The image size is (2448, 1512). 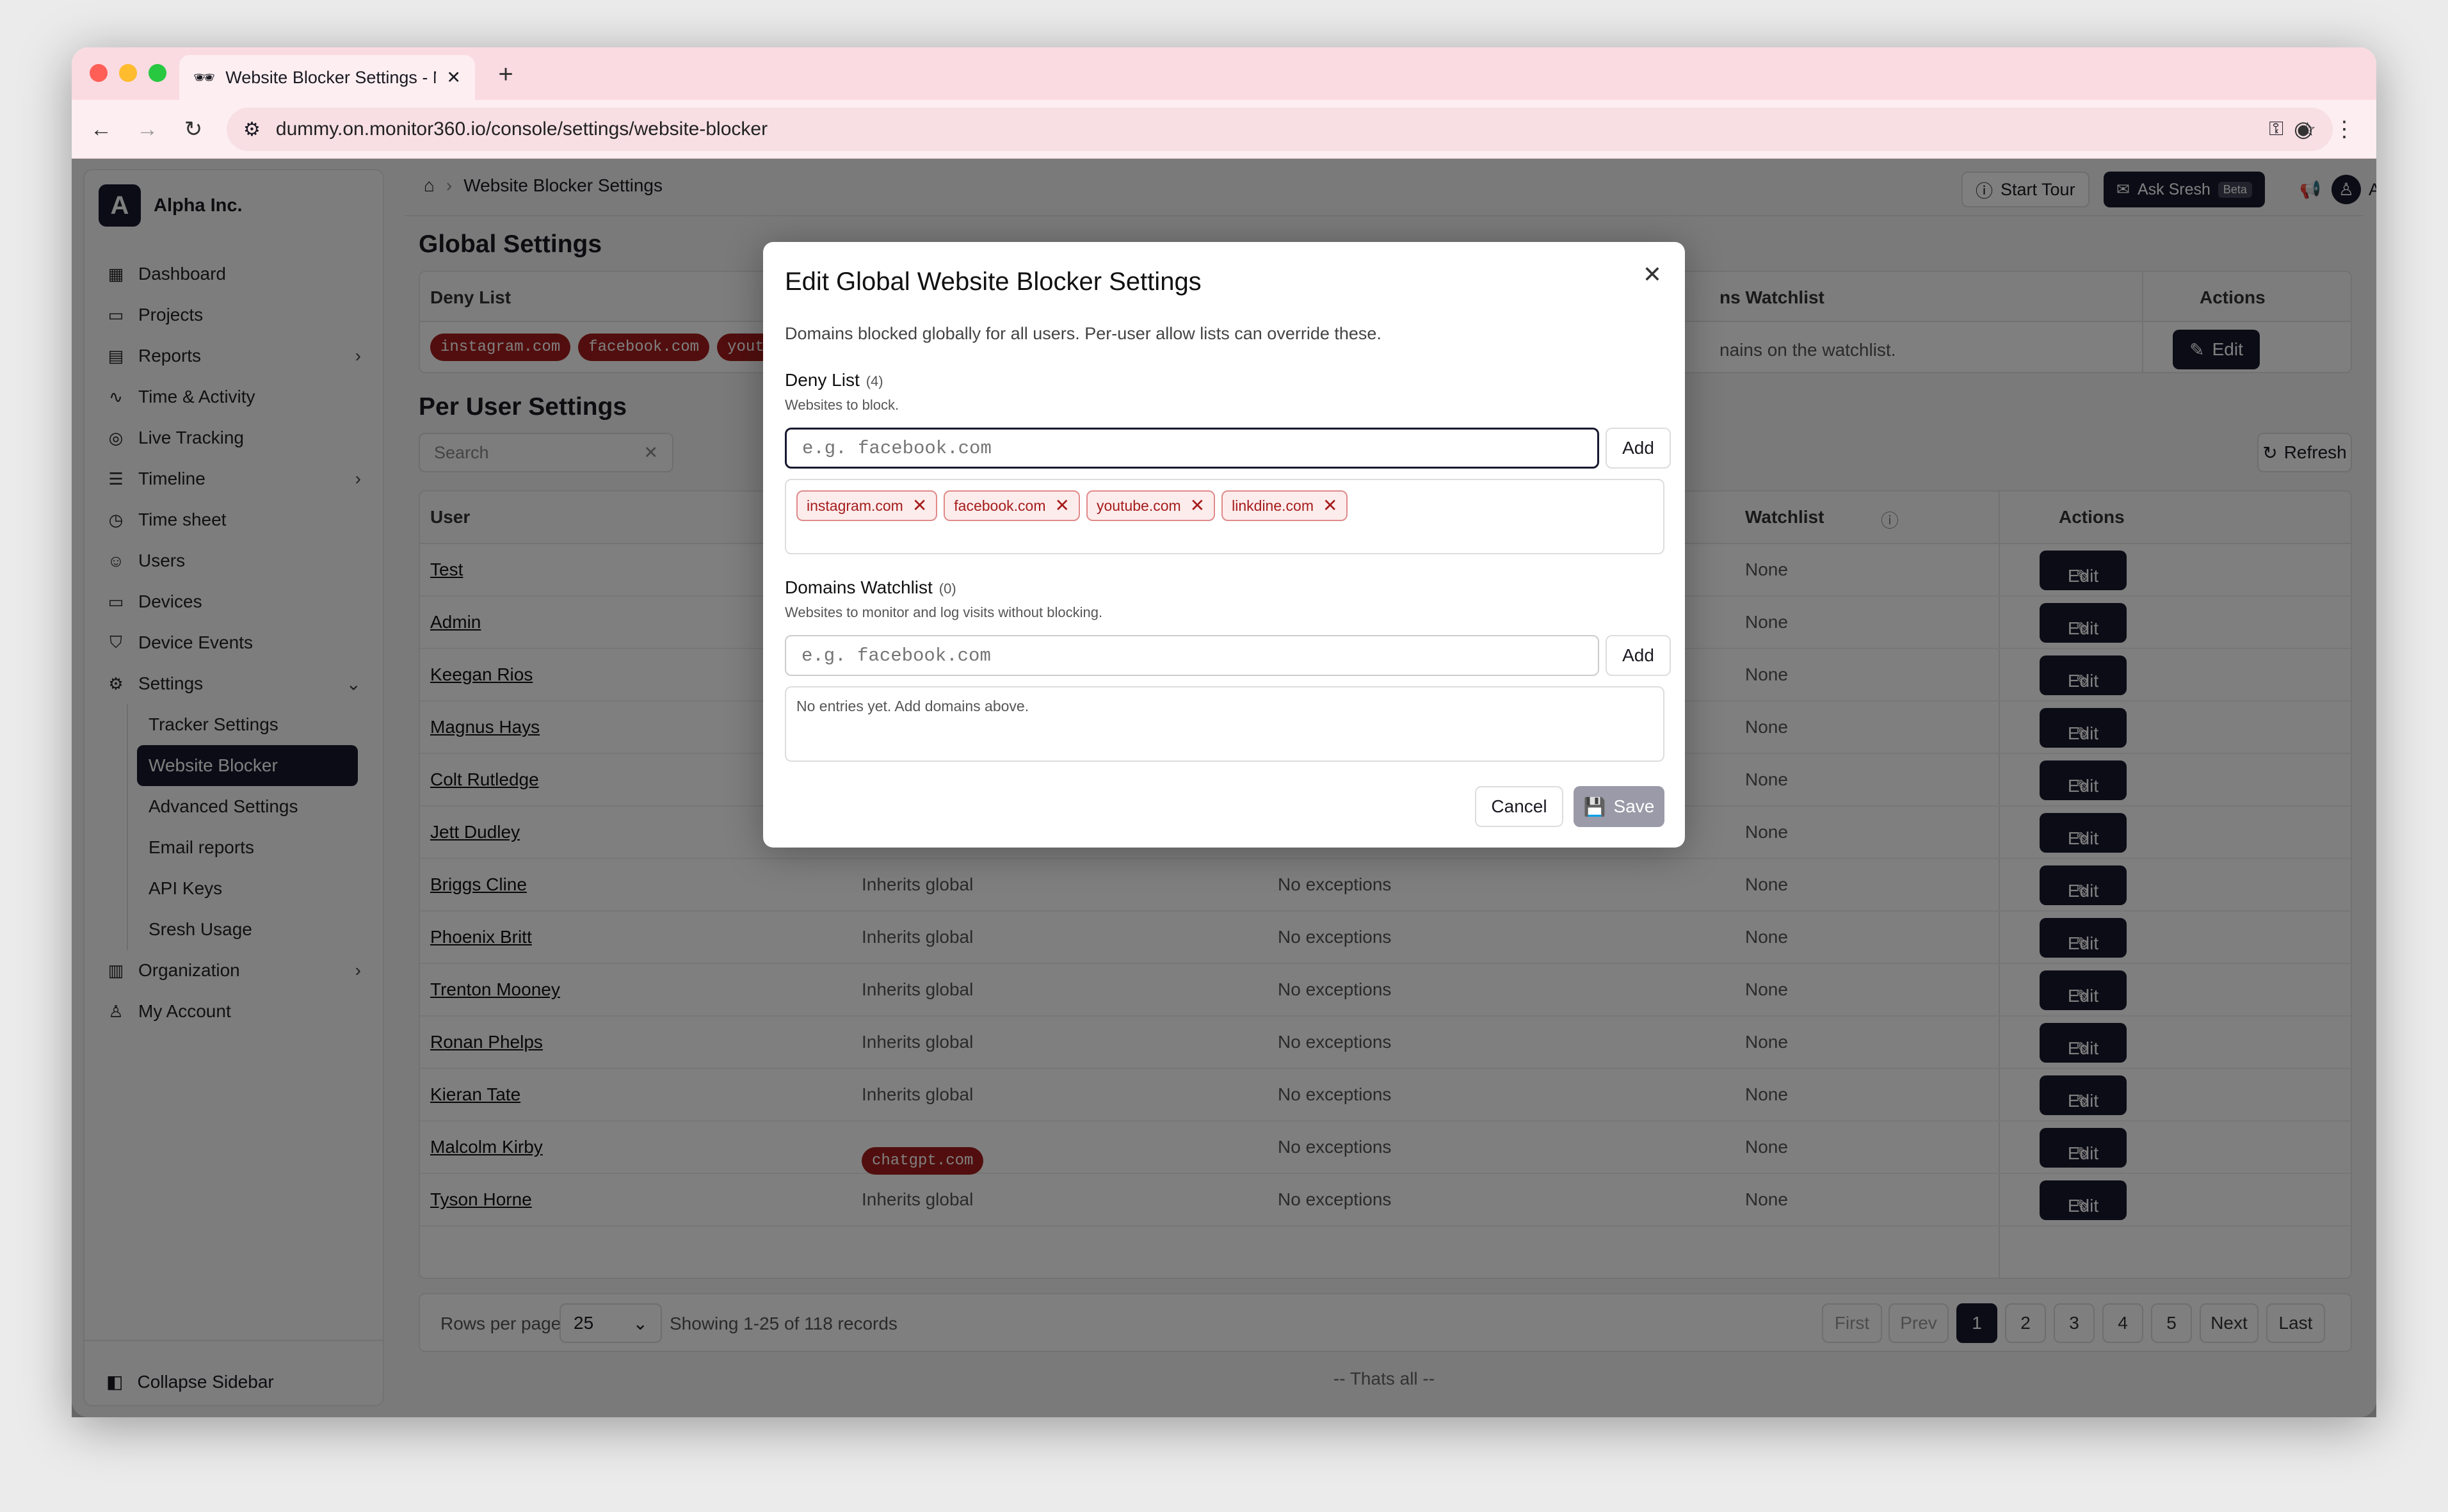 I want to click on maximize-window-button, so click(x=157, y=73).